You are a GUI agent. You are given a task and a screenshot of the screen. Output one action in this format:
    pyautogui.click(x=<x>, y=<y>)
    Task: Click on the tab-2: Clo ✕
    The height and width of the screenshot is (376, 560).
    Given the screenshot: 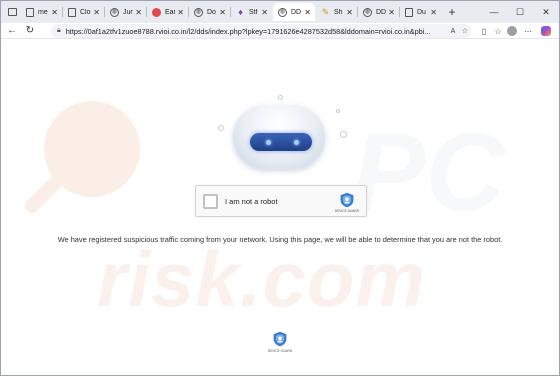 What is the action you would take?
    pyautogui.click(x=84, y=12)
    